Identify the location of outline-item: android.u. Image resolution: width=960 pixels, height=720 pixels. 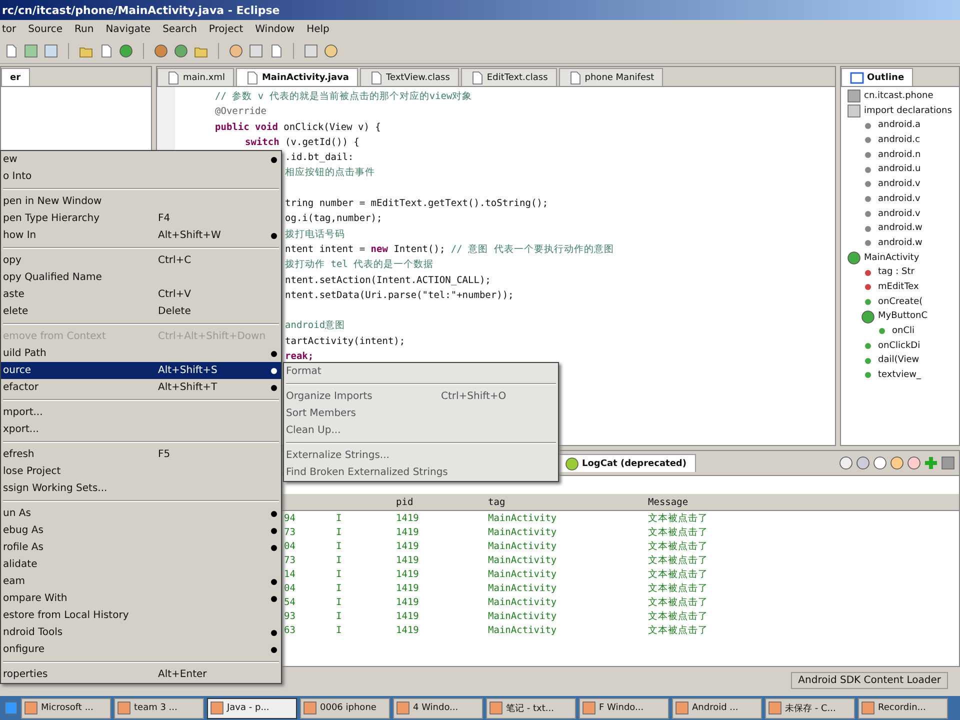
(899, 170).